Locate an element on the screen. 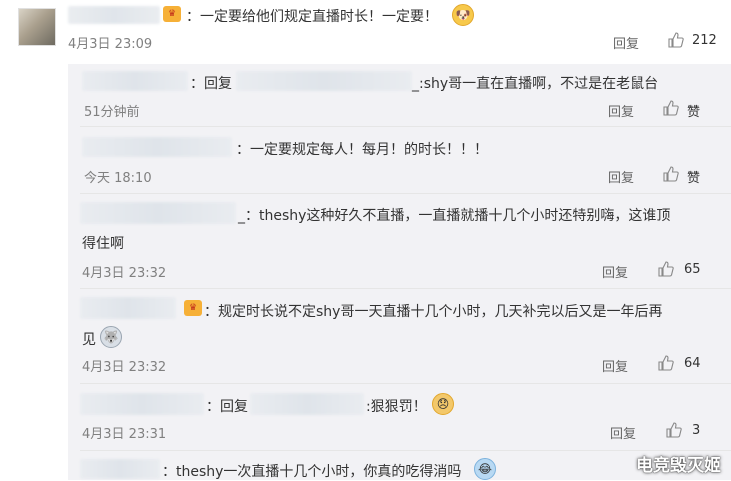 The image size is (731, 481). doge-emoji-icon: 🐶 is located at coordinates (463, 15).